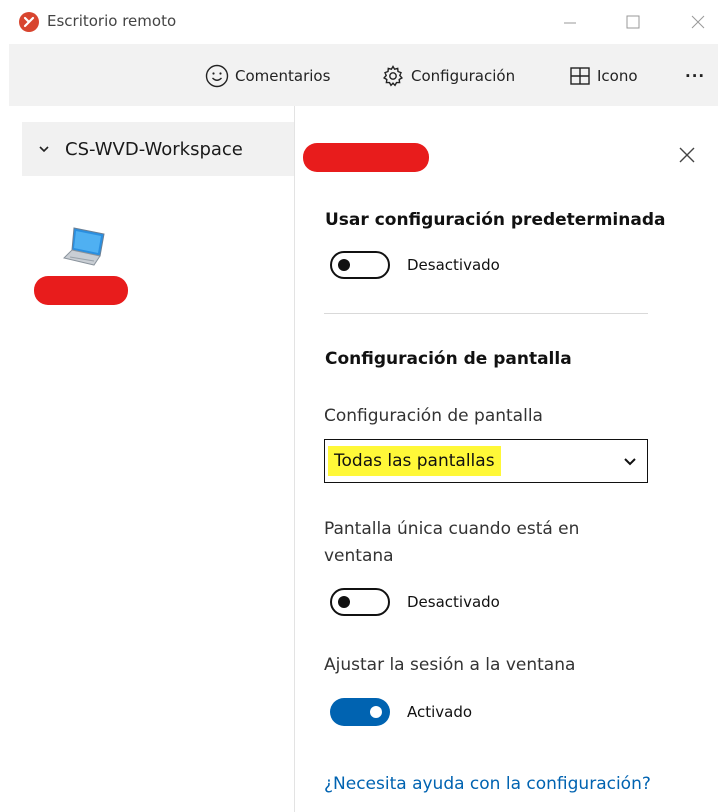  I want to click on display-settings-heading: Configuración de pantalla, so click(448, 359).